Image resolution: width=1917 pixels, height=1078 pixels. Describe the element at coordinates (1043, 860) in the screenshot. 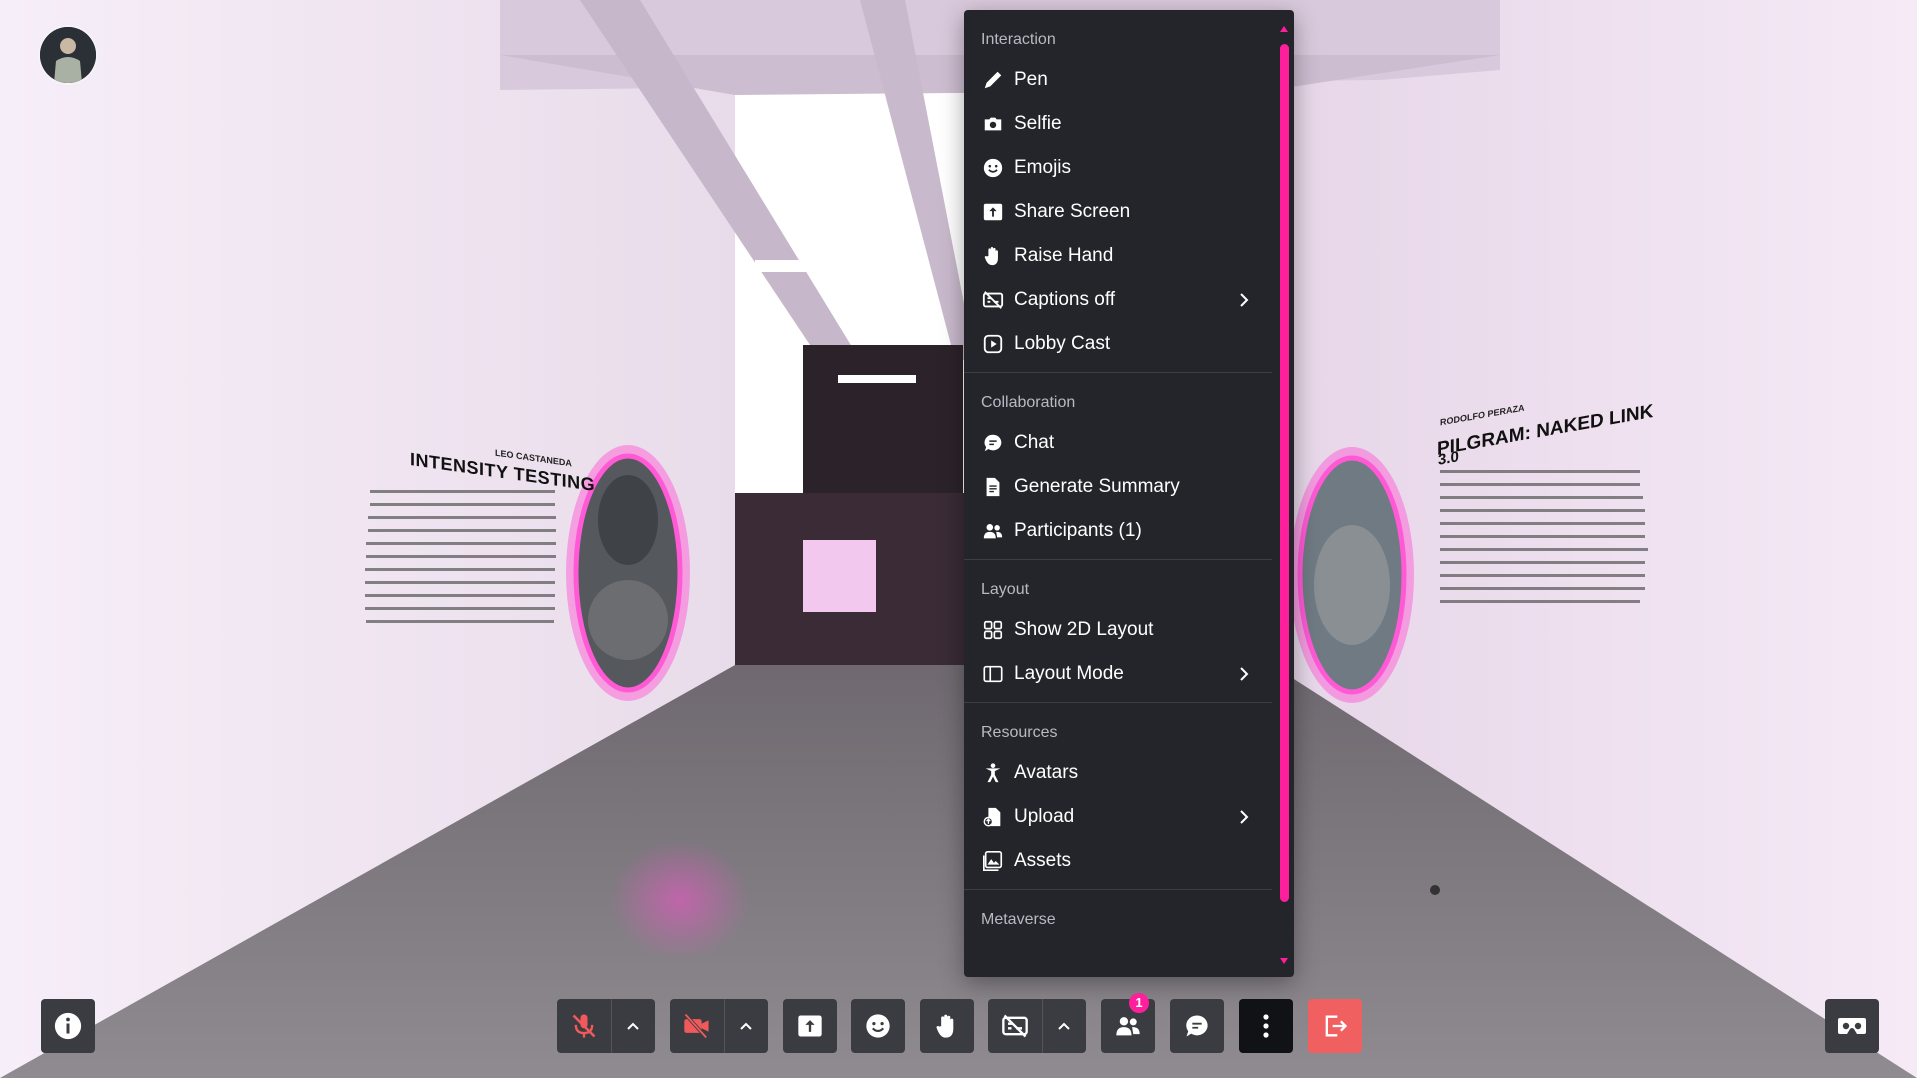

I see `menu-item-label: Assets` at that location.